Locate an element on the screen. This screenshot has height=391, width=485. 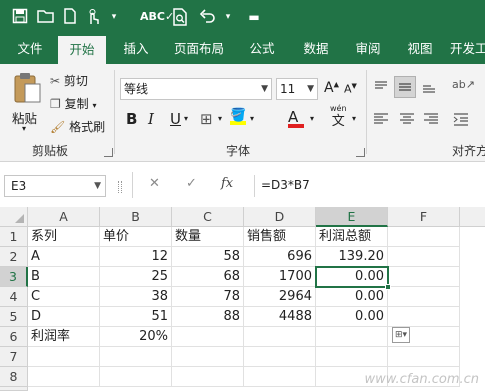
cell-f3 is located at coordinates (424, 277).